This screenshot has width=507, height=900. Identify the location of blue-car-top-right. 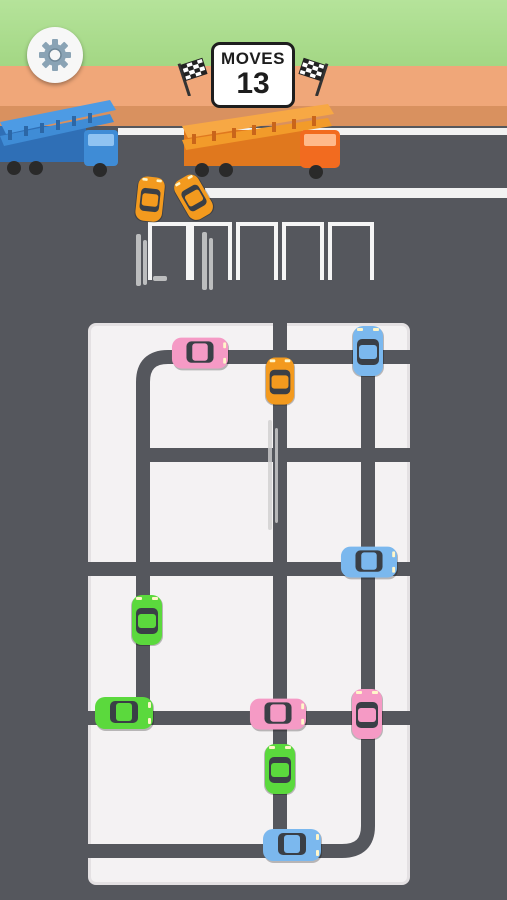
(368, 352).